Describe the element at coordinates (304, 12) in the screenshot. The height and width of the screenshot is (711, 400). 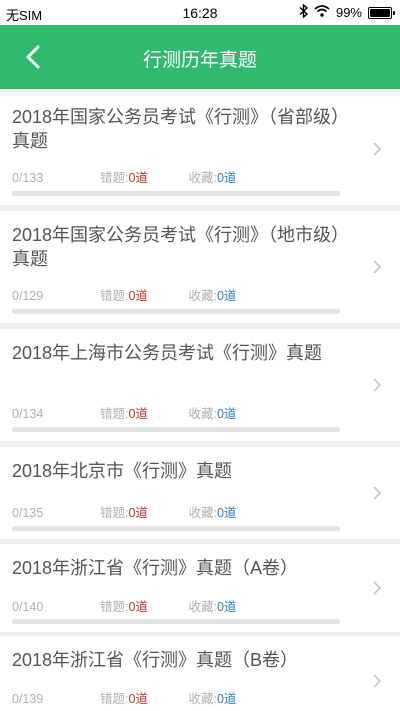
I see `bluetooth-icon` at that location.